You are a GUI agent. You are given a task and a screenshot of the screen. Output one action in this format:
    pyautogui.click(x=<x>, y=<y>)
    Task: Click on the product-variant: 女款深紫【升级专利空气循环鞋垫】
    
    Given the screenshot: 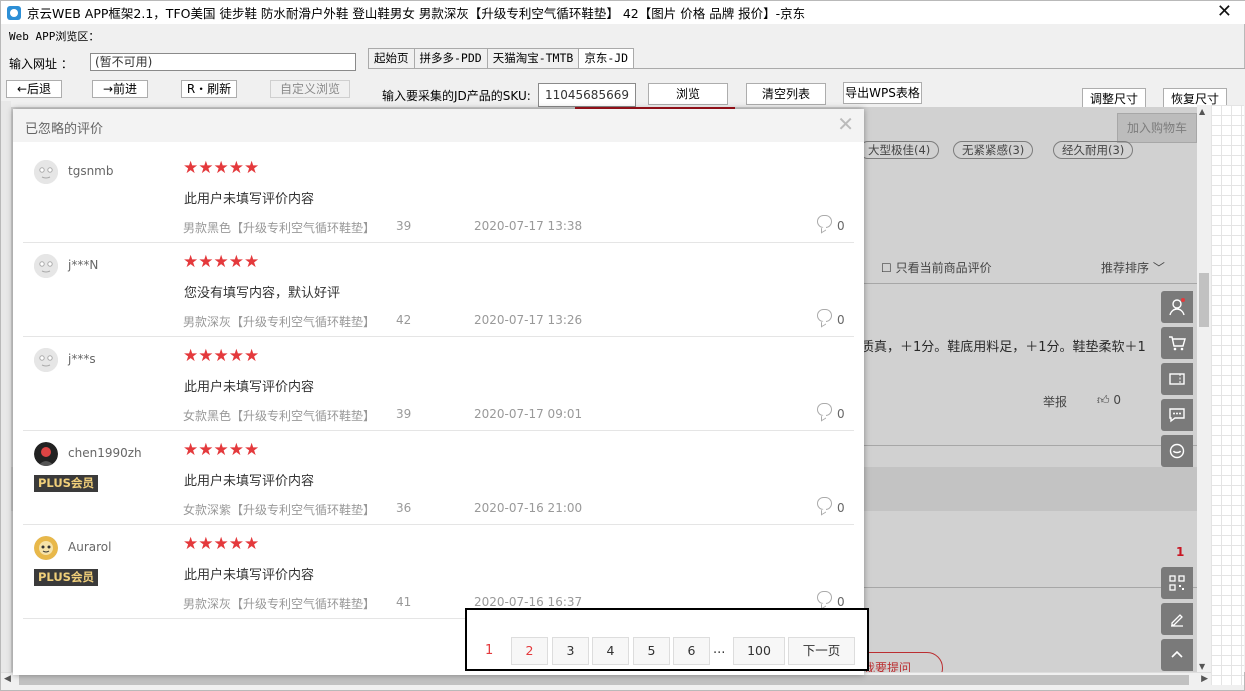 What is the action you would take?
    pyautogui.click(x=279, y=510)
    